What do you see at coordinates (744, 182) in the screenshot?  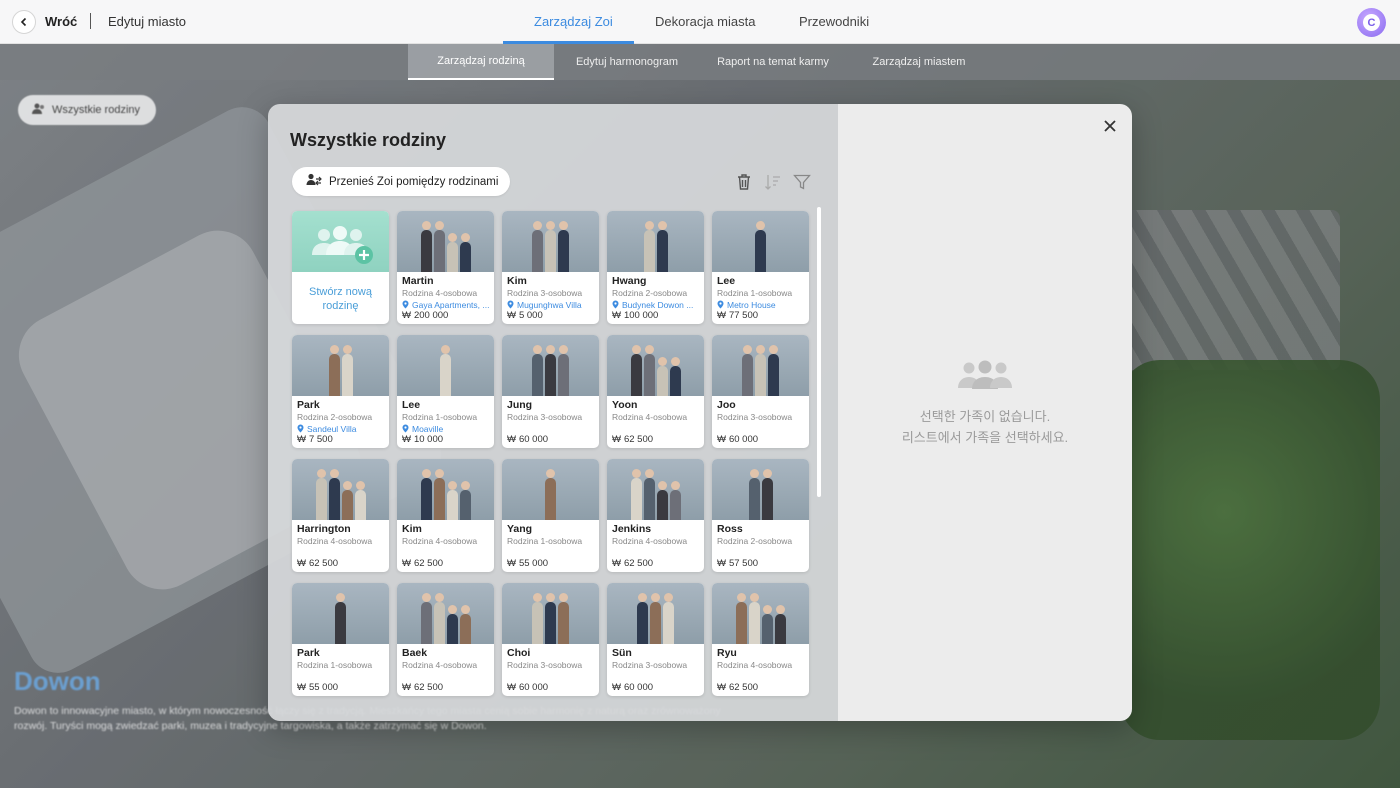 I see `trash-icon` at bounding box center [744, 182].